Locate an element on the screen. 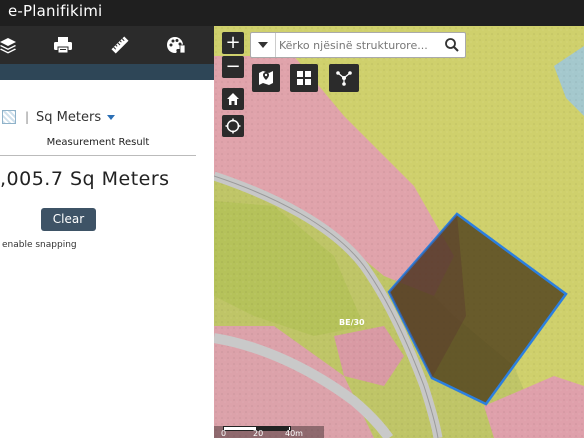  search-input is located at coordinates (357, 45).